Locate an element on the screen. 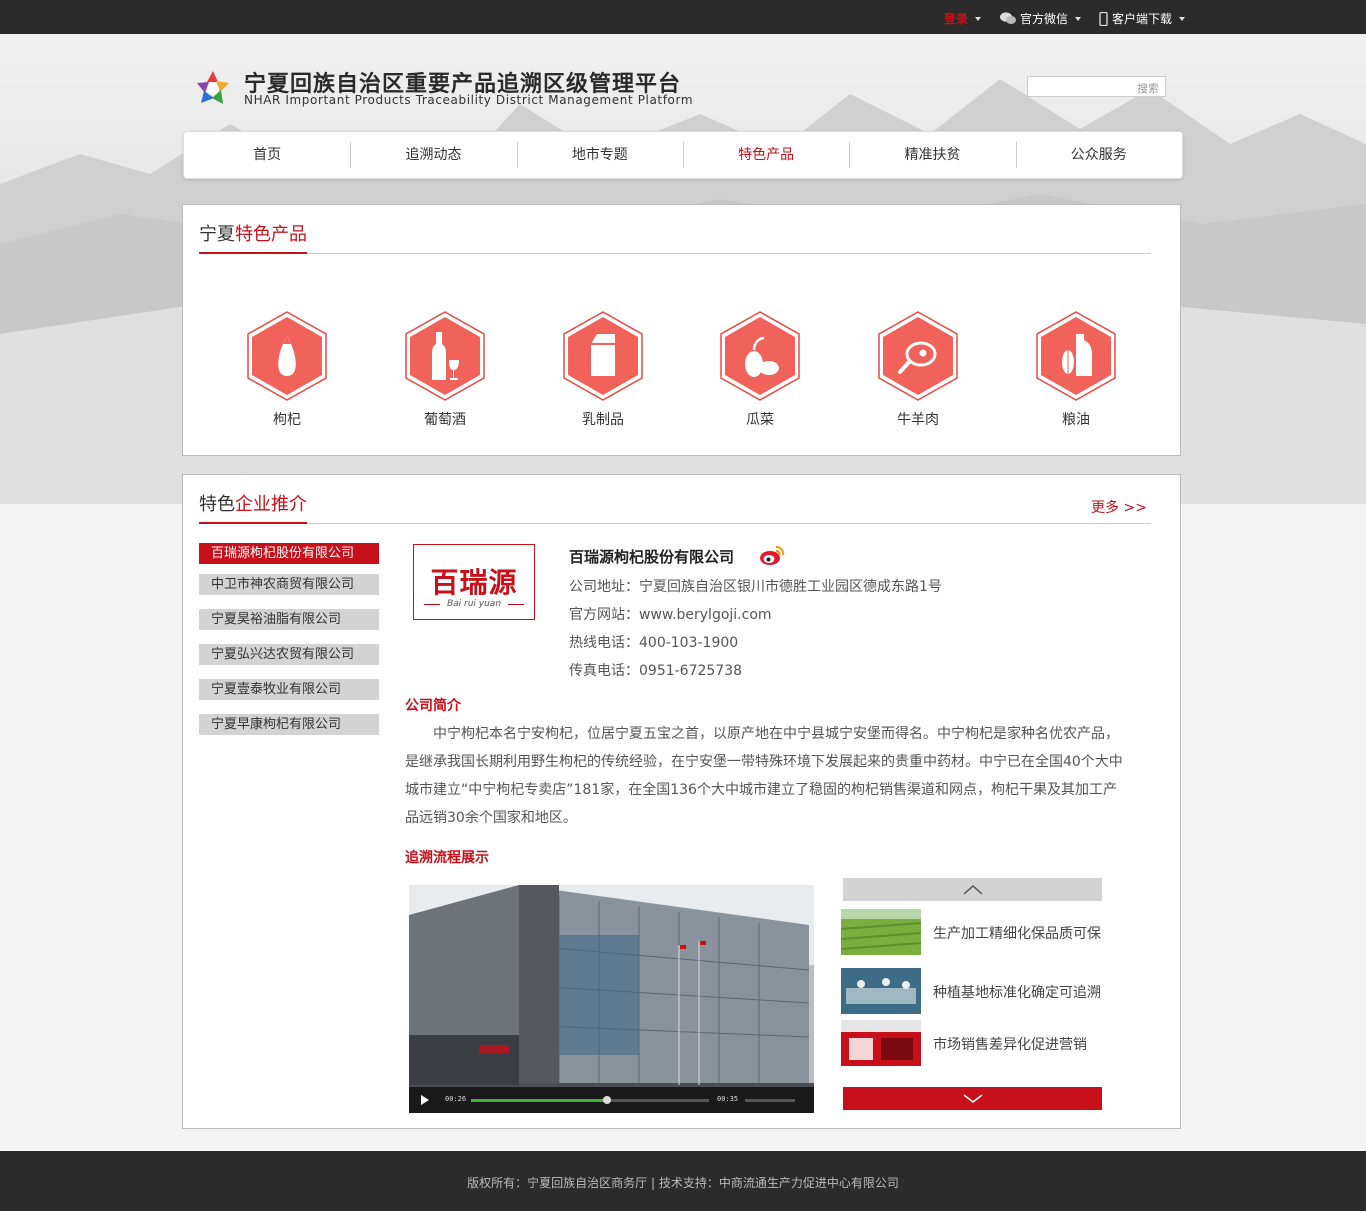  video-progress-fill is located at coordinates (539, 1100).